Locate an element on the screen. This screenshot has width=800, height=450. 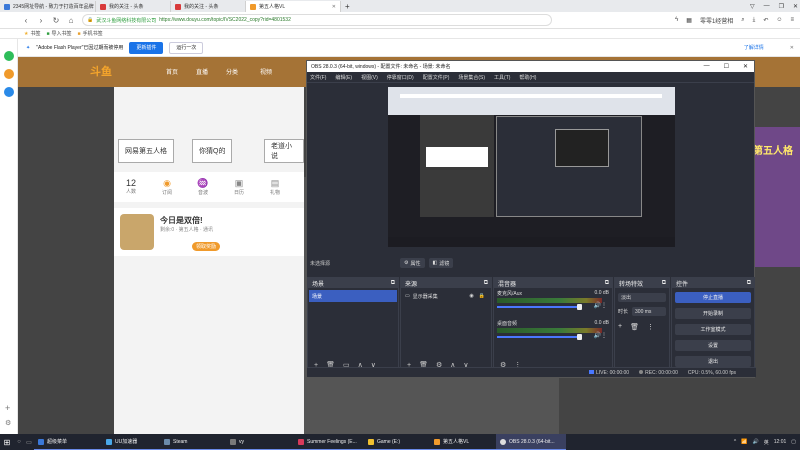
claim-reward-button: 领取奖励 is located at coordinates (206, 246).